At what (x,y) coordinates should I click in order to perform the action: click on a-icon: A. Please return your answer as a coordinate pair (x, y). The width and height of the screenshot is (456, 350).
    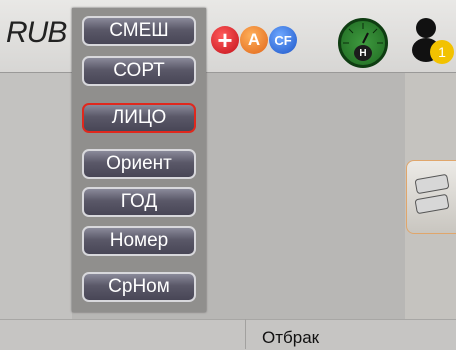
    Looking at the image, I should click on (254, 40).